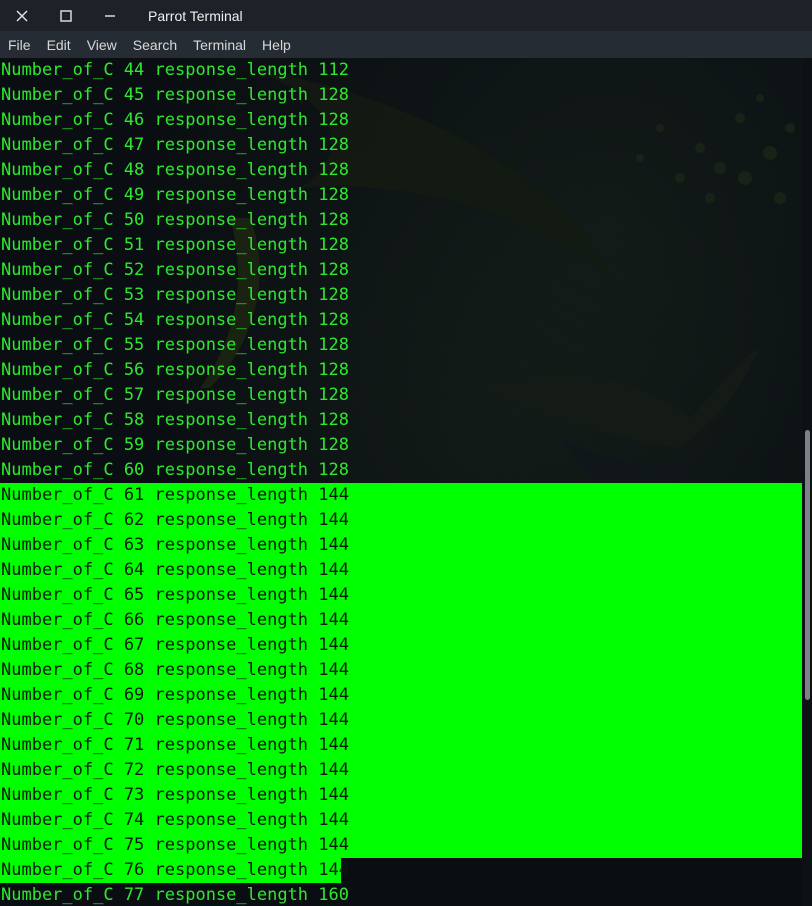 Image resolution: width=812 pixels, height=906 pixels. Describe the element at coordinates (401, 870) in the screenshot. I see `terminal-line: Number_of_C 76 response_length 144` at that location.